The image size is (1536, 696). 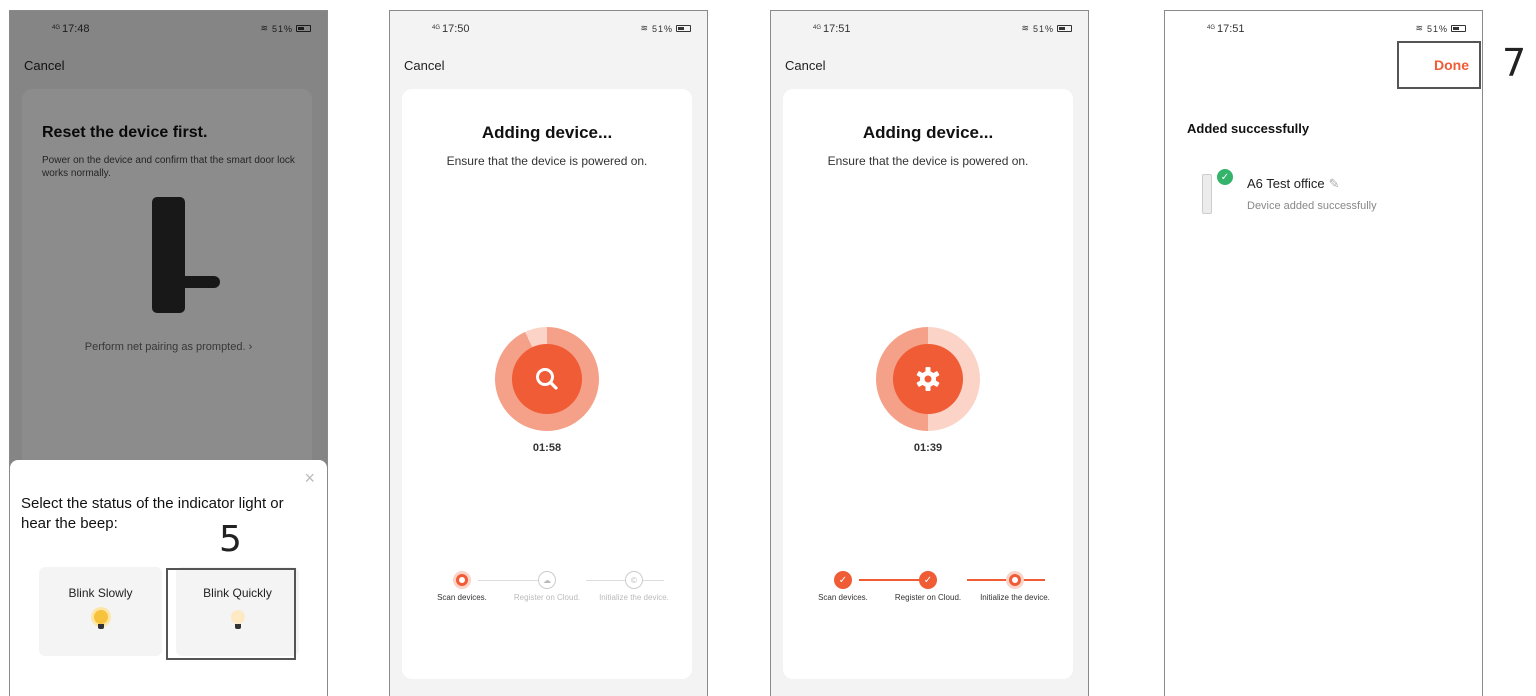 I want to click on step-initialize: © Initialize the device., so click(x=634, y=586).